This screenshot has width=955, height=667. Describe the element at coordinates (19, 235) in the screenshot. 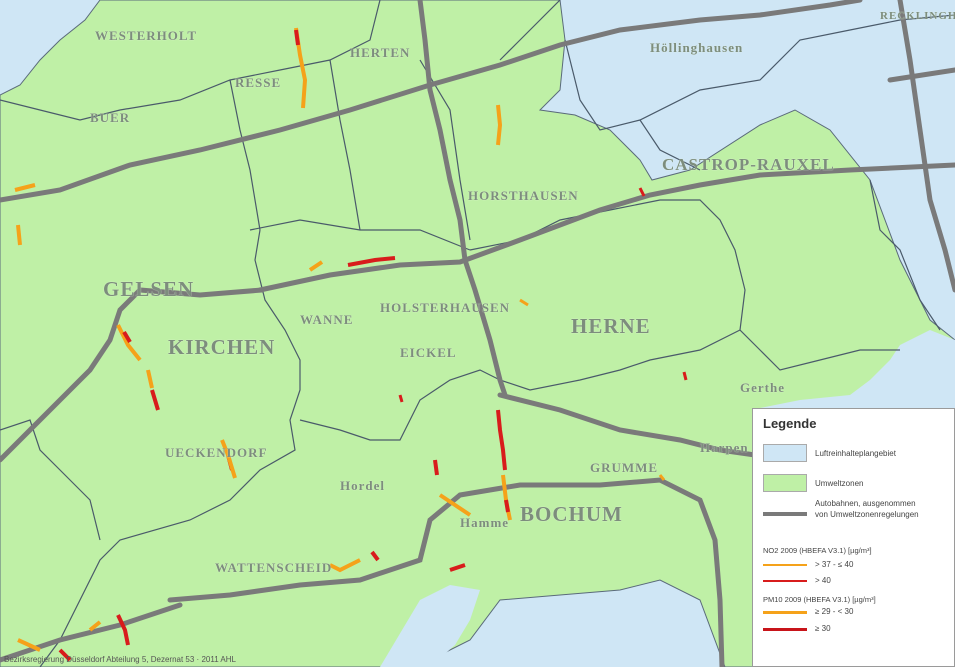

I see `hotspot-gelsen-west` at that location.